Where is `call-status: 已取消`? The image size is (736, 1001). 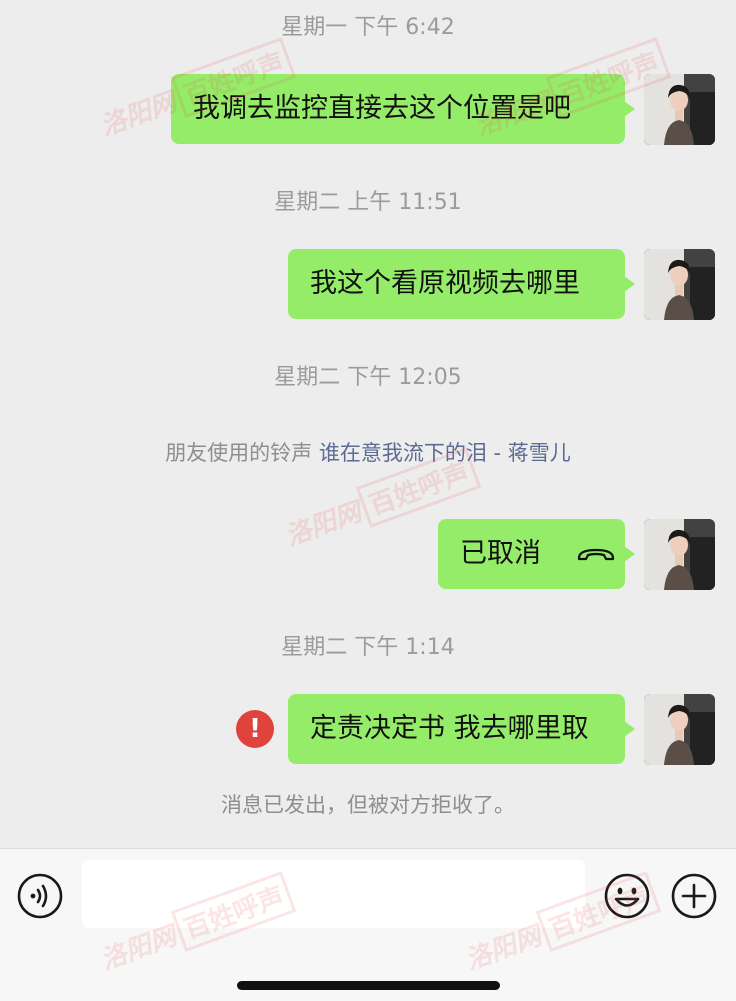
call-status: 已取消 is located at coordinates (500, 553).